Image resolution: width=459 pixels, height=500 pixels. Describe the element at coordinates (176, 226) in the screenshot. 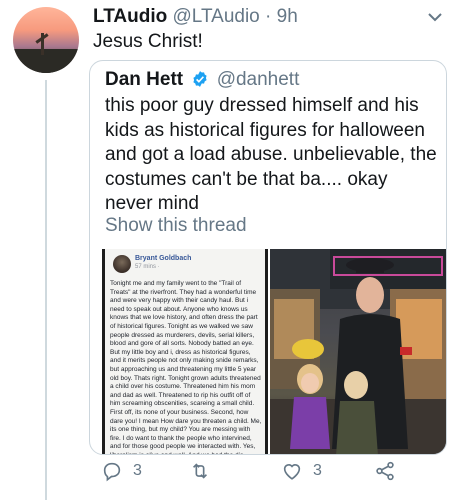

I see `show-thread-link: Show this thread` at that location.